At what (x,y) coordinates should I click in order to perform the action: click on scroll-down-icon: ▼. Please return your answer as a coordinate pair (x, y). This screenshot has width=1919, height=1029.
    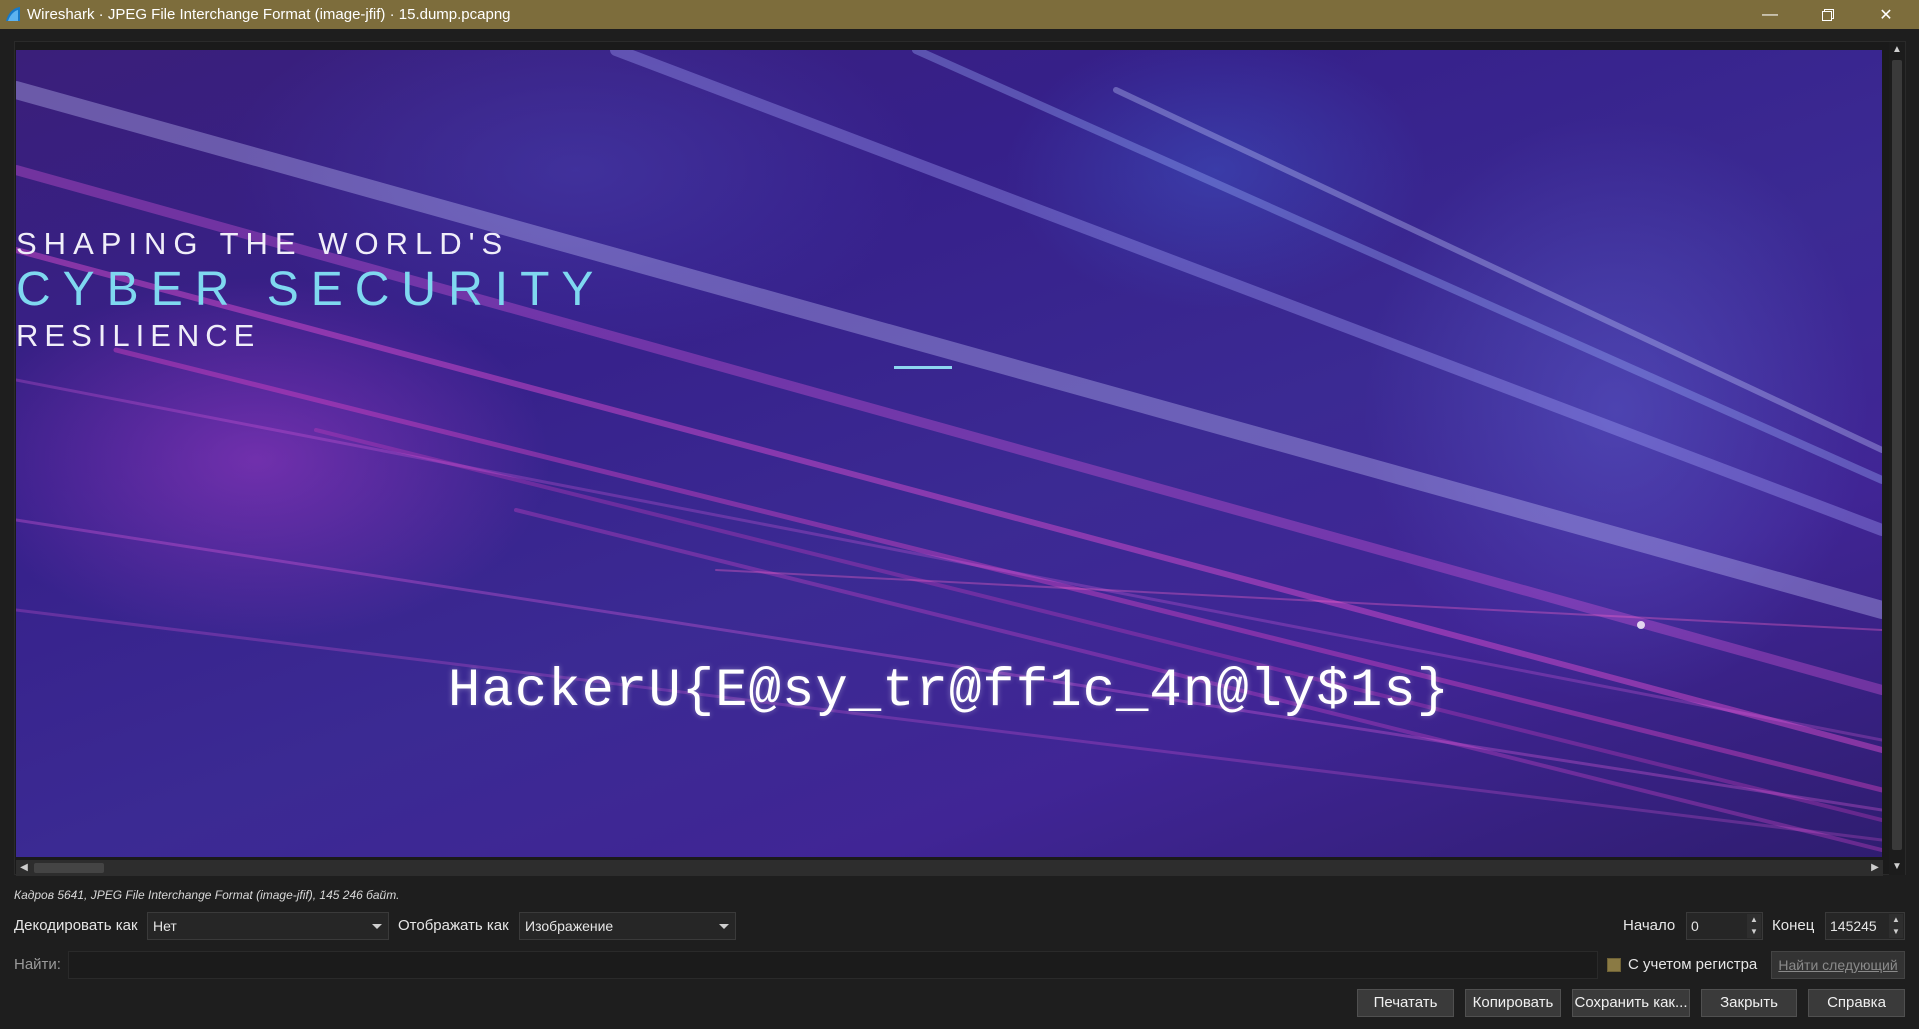
    Looking at the image, I should click on (1897, 867).